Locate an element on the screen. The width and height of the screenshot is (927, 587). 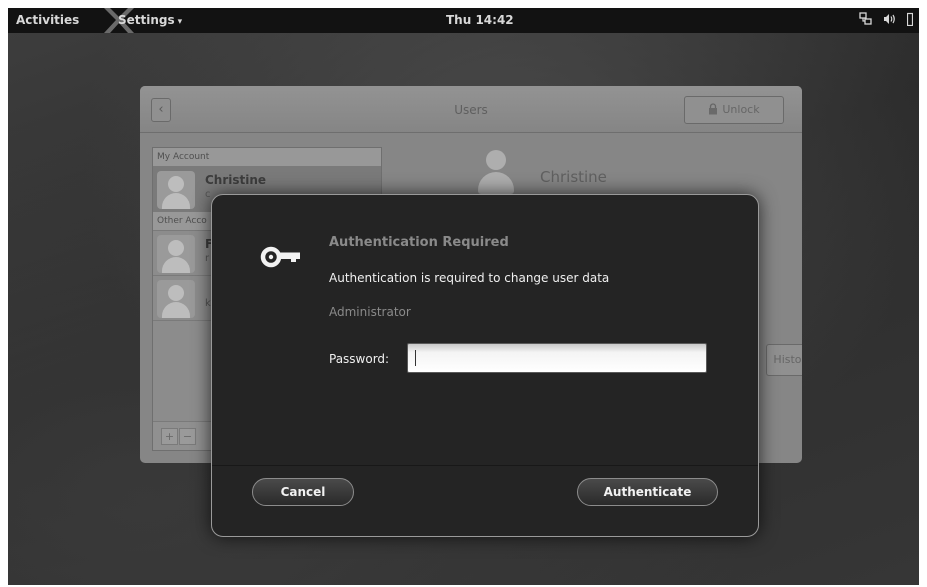
password-label: Password: is located at coordinates (359, 359).